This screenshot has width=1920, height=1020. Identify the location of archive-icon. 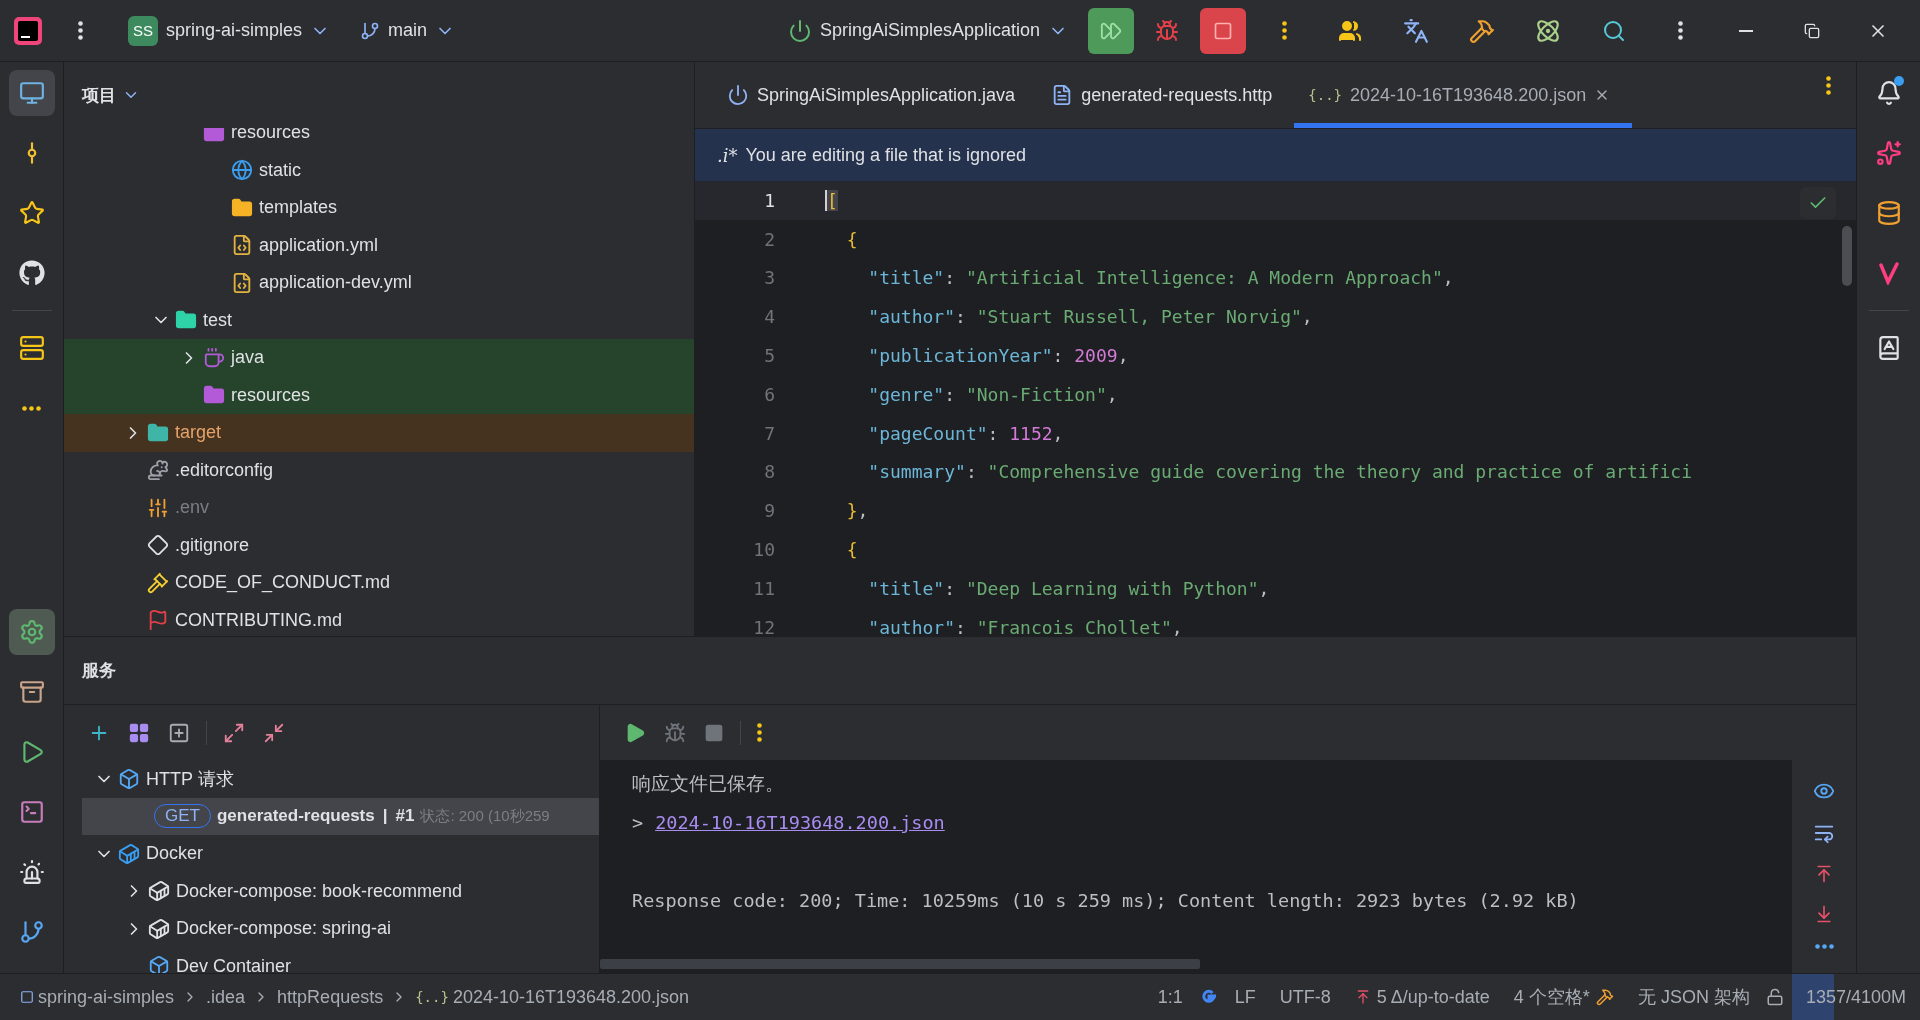
(31, 692).